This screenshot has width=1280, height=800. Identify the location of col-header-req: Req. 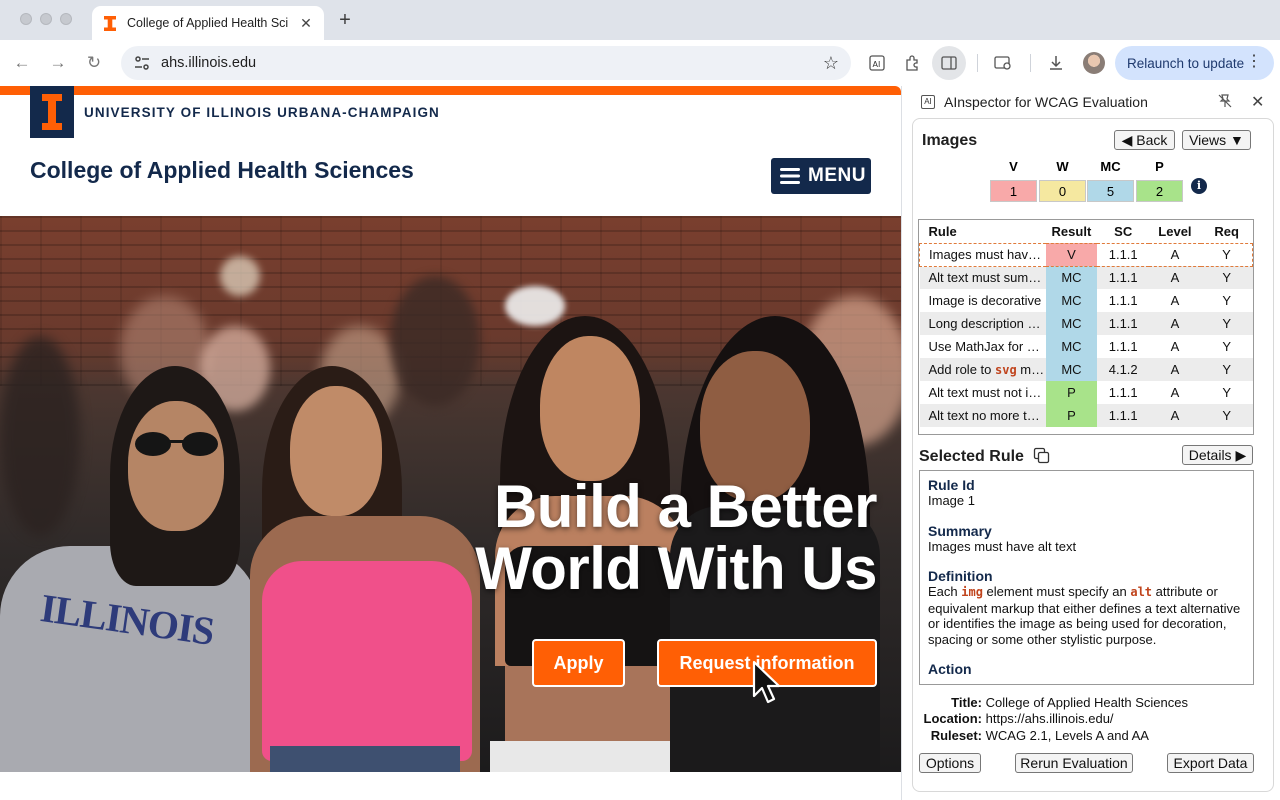
(1227, 231).